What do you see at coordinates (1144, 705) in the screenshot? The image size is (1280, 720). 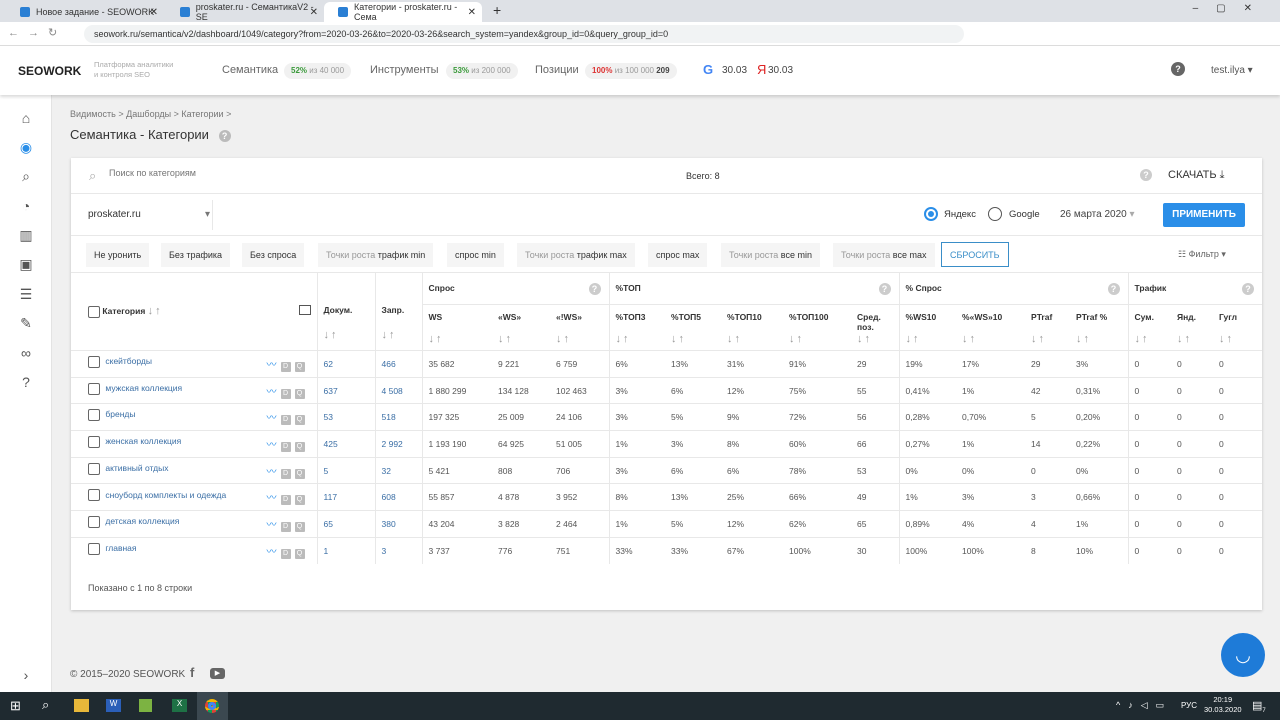 I see `tray-icons: ^♪◁▭` at bounding box center [1144, 705].